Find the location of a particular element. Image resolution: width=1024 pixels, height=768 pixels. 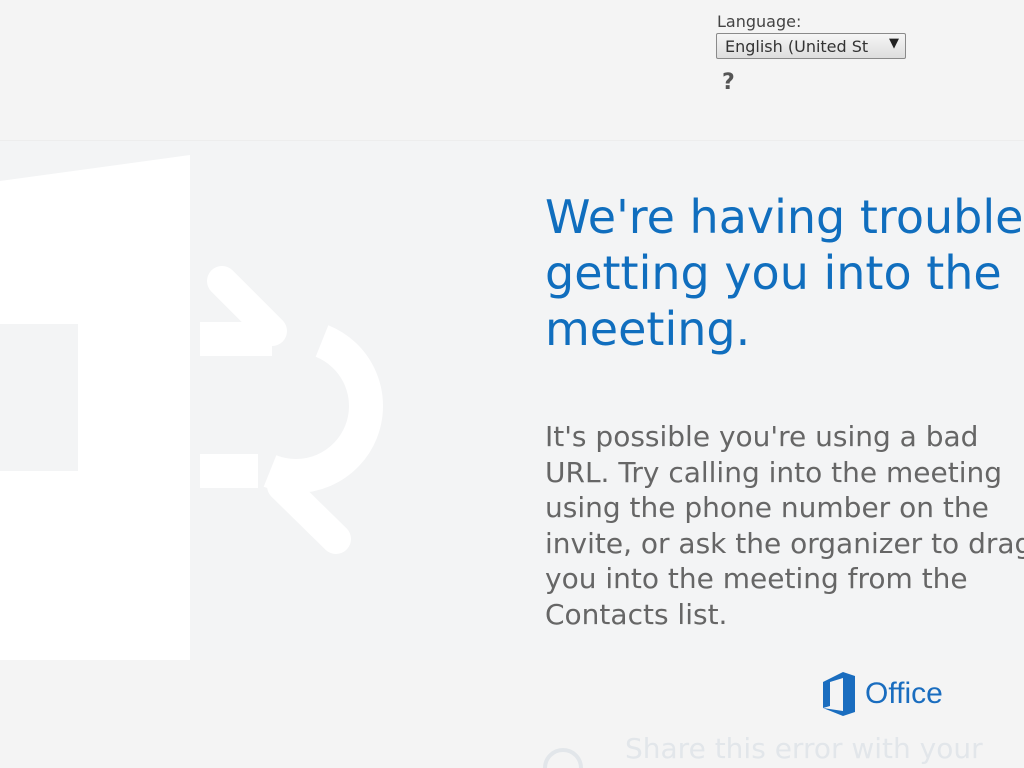

language-select: English (United St ▼ is located at coordinates (811, 46).